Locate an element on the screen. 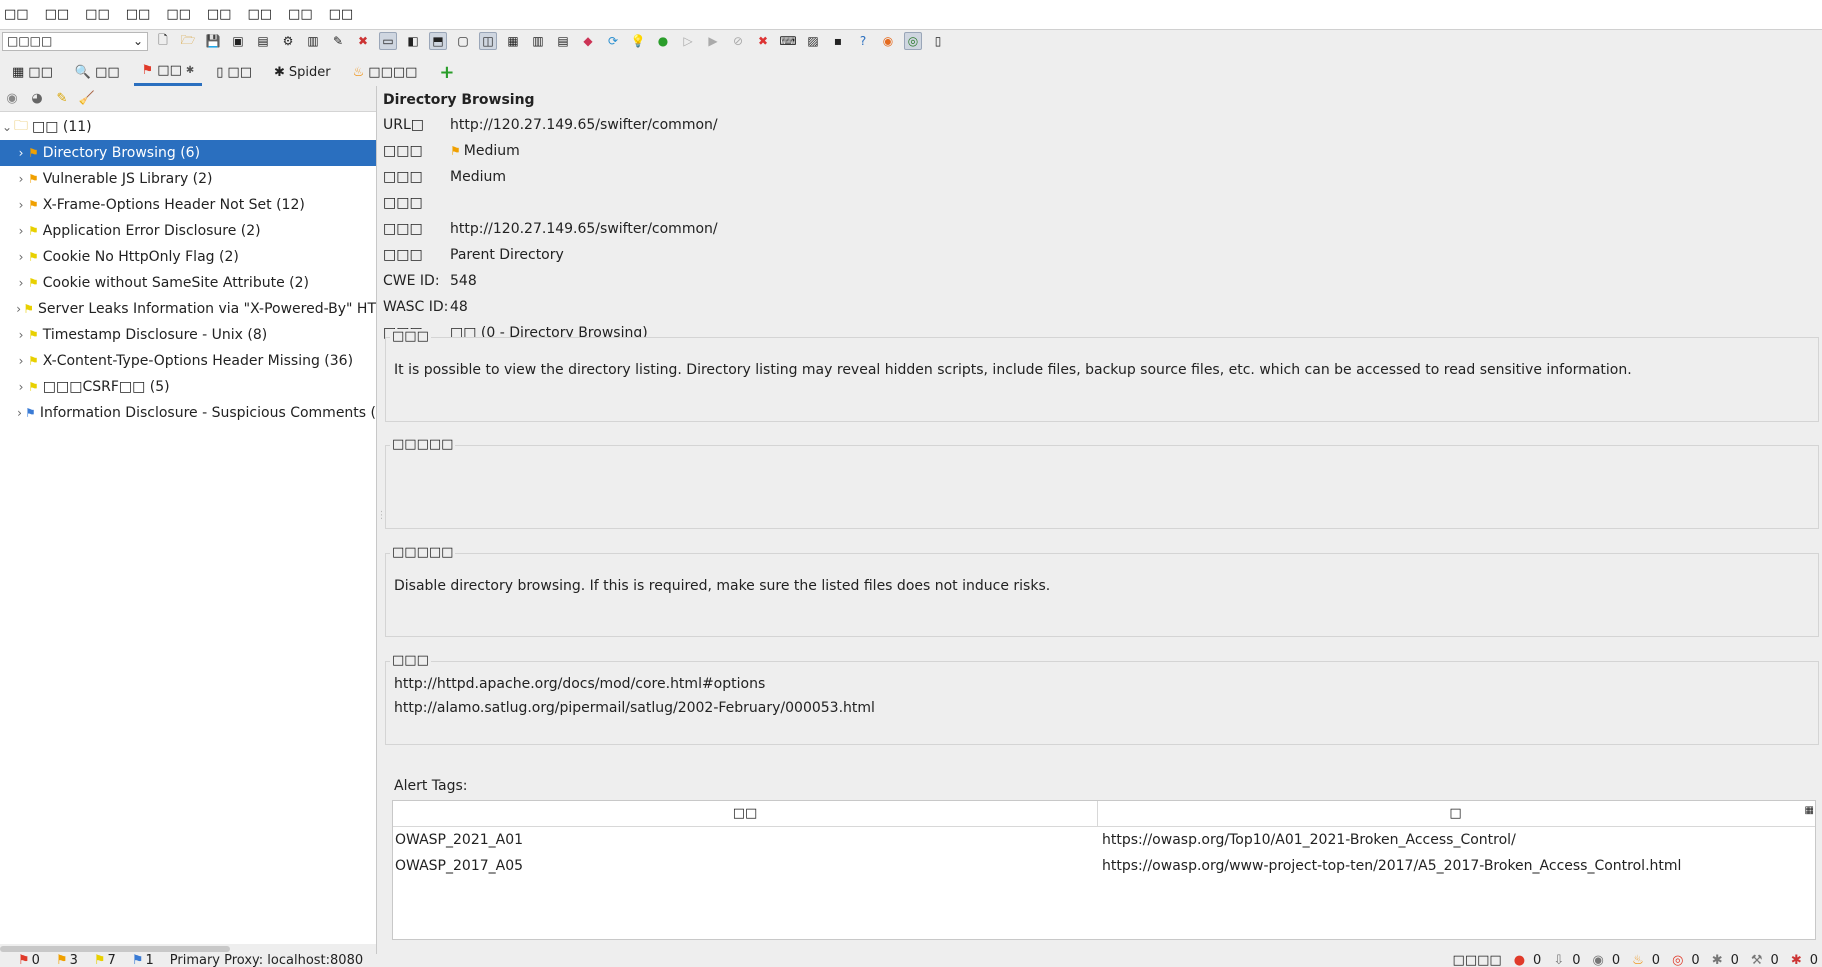 The image size is (1822, 967). tree-alert-item: › ⚑ Vulnerable JS Library (2) is located at coordinates (188, 179).